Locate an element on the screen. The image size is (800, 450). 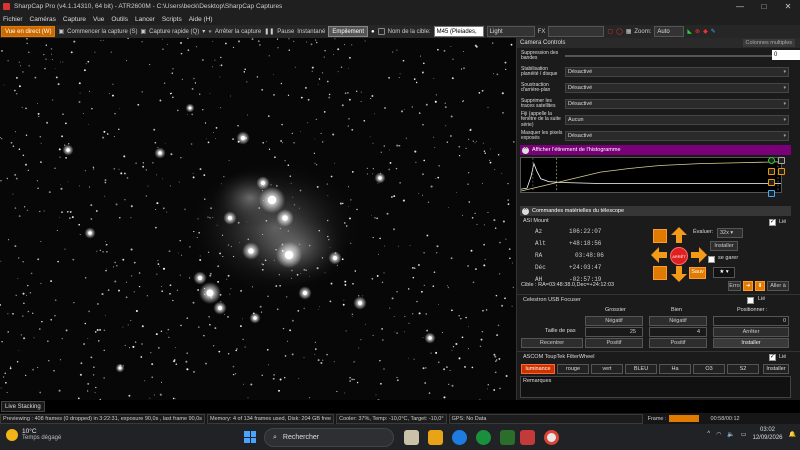
arrow-right-icon: ➜ is located at coordinates (748, 286).